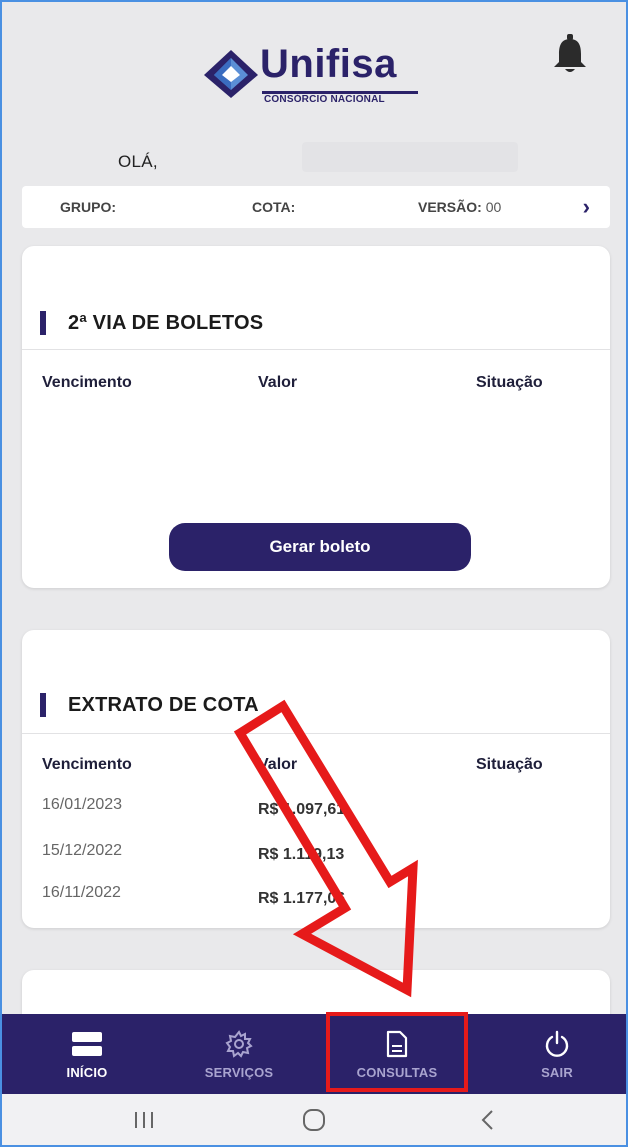 Image resolution: width=628 pixels, height=1147 pixels. I want to click on home-circle-icon, so click(314, 1120).